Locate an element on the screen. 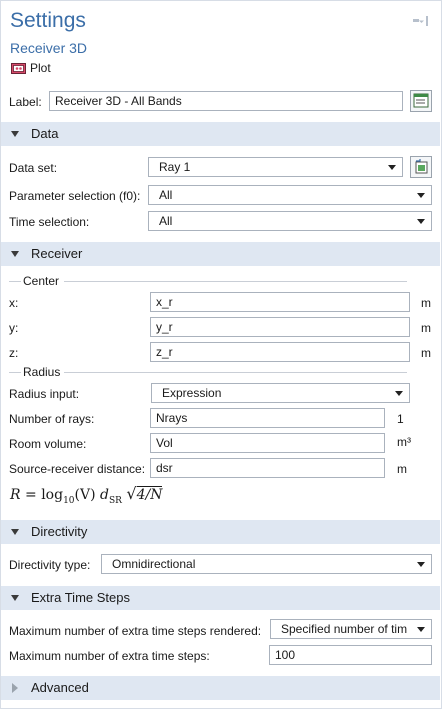 This screenshot has height=709, width=442. radius-group-label: Radius is located at coordinates (42, 372).